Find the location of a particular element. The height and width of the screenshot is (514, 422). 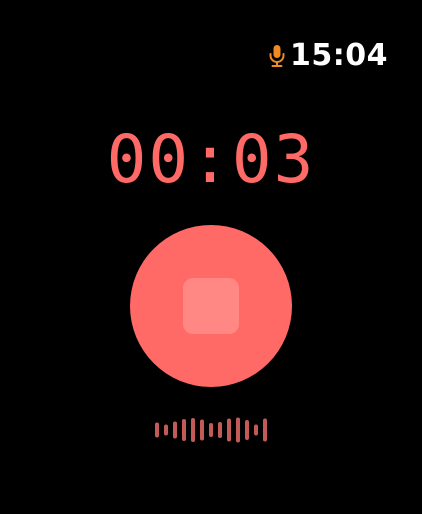

stop-icon is located at coordinates (211, 306).